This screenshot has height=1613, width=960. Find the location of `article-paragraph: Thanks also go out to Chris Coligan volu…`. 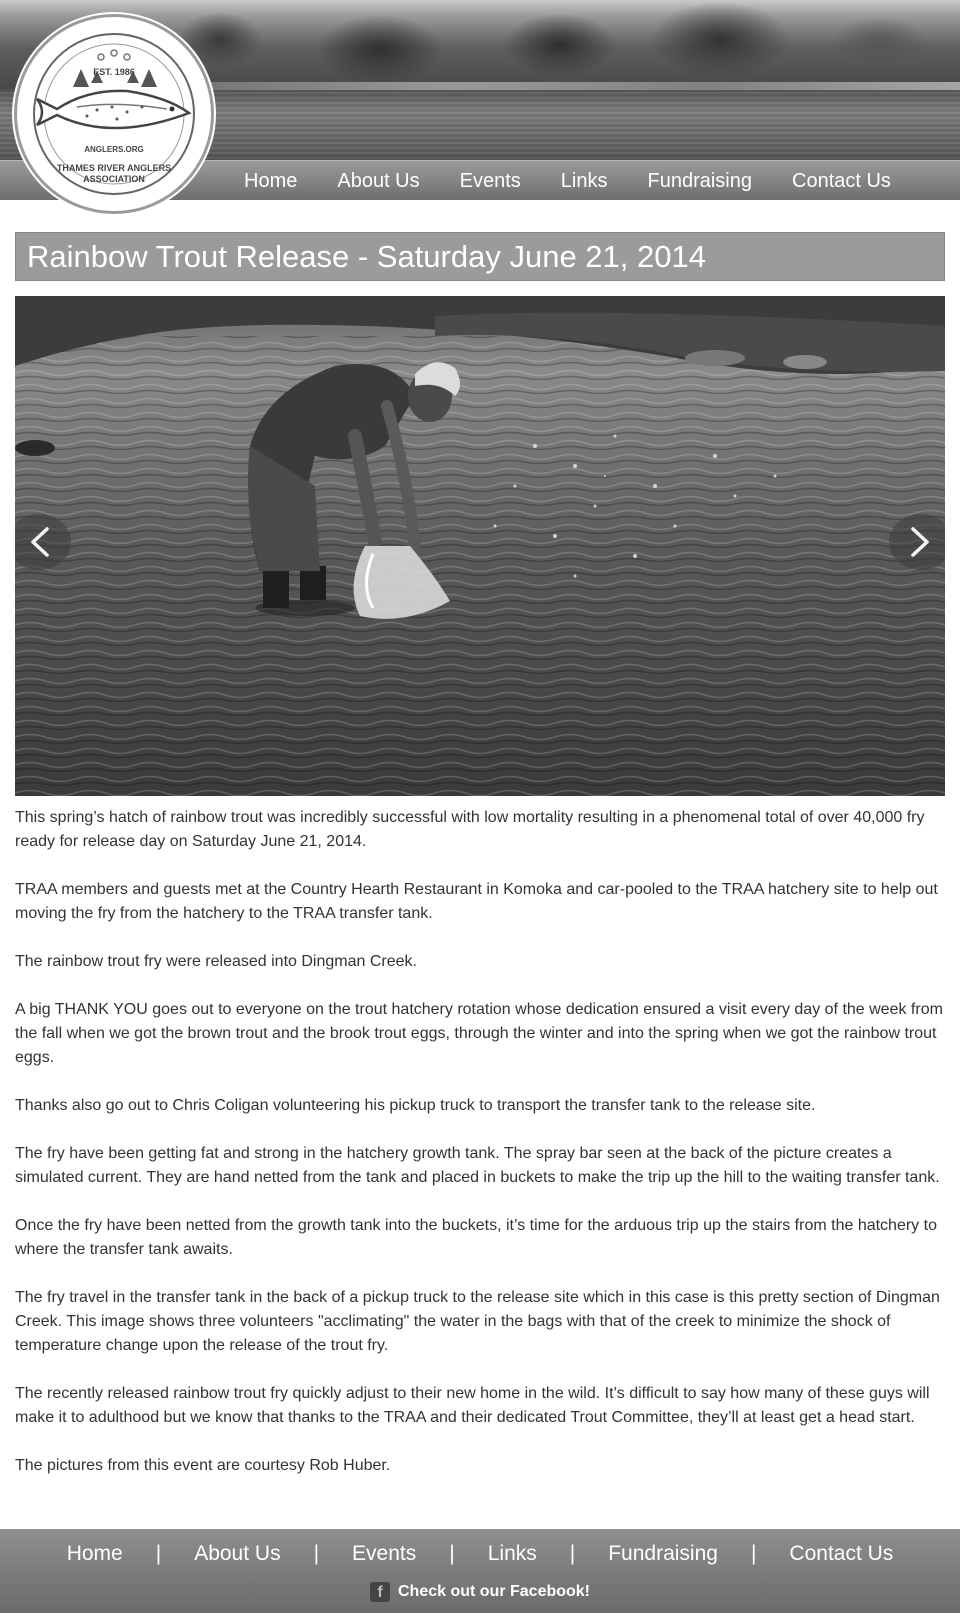

article-paragraph: Thanks also go out to Chris Coligan volu… is located at coordinates (415, 1105).